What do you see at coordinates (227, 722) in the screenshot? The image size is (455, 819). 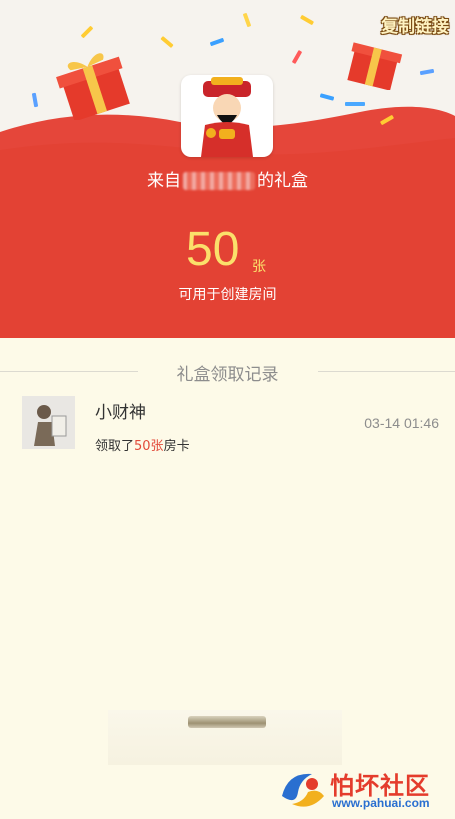 I see `bottom-handle-bar` at bounding box center [227, 722].